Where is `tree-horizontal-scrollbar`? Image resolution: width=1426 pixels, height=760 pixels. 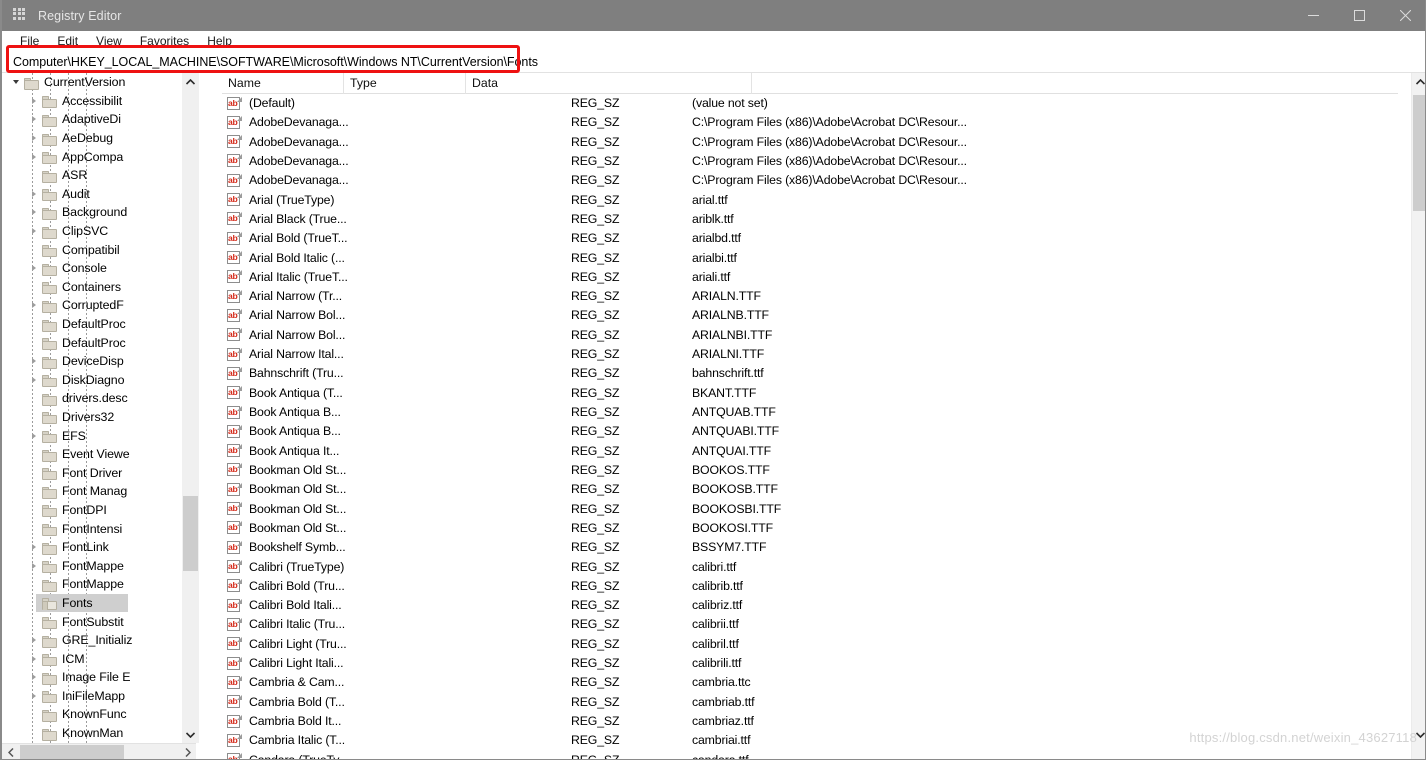
tree-horizontal-scrollbar is located at coordinates (99, 751).